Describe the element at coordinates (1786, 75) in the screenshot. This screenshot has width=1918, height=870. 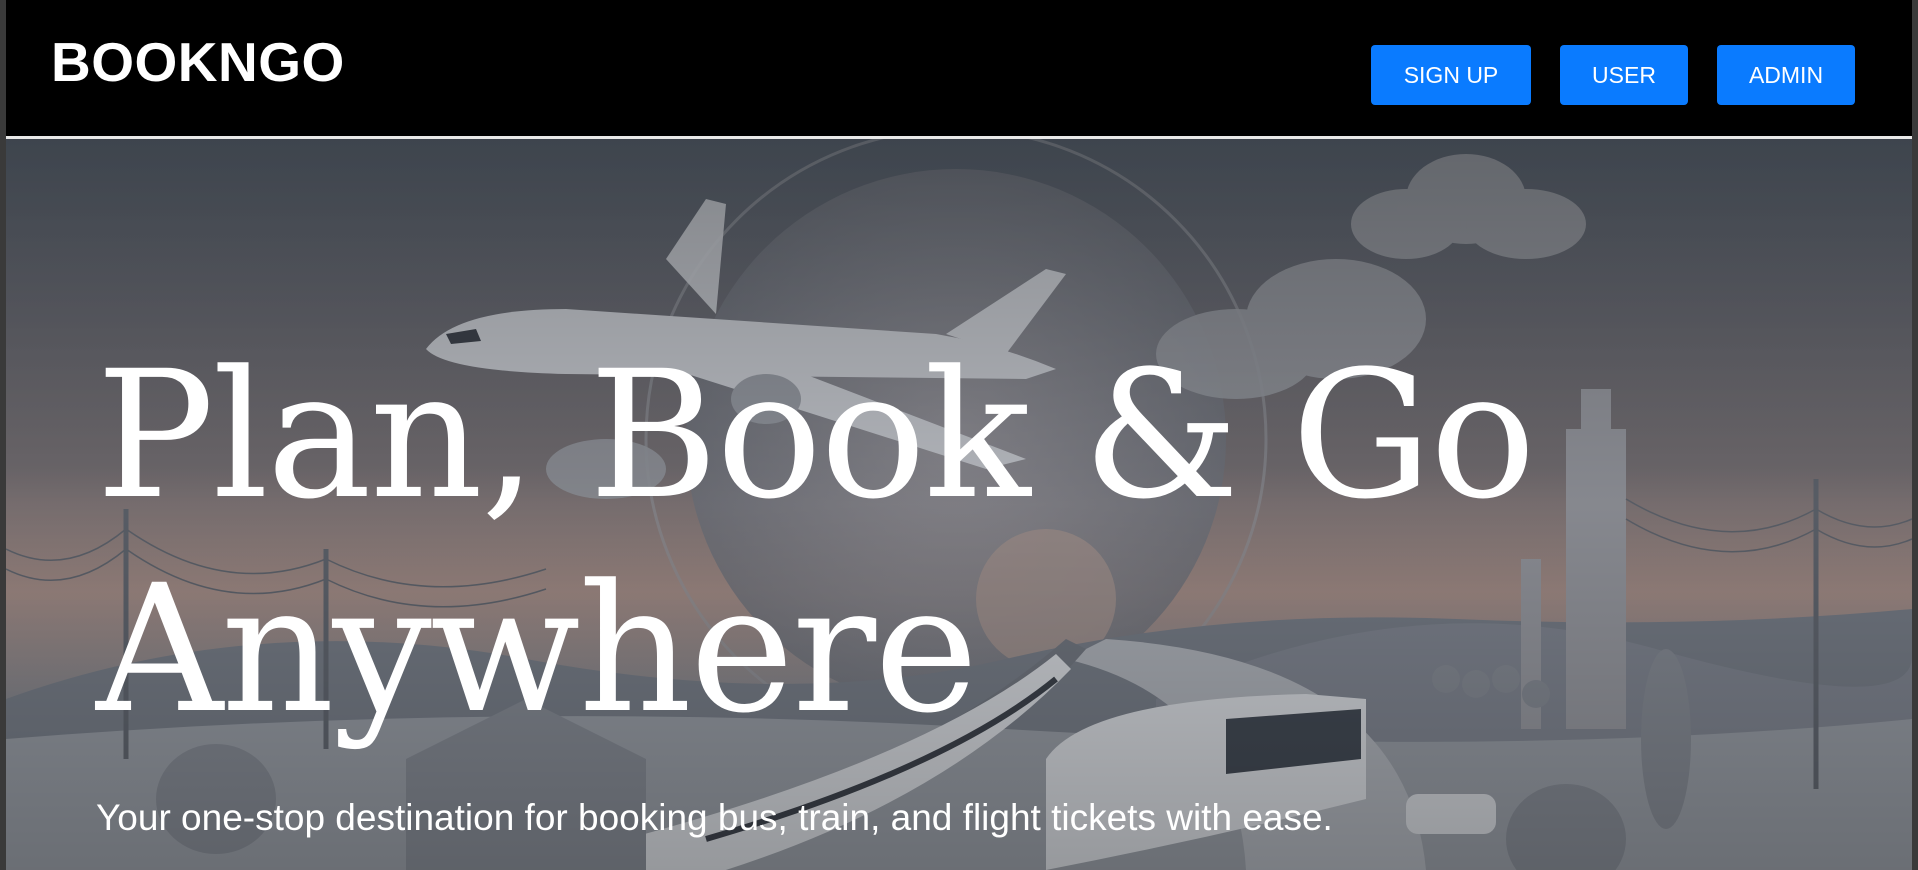
I see `admin-button: ADMIN` at that location.